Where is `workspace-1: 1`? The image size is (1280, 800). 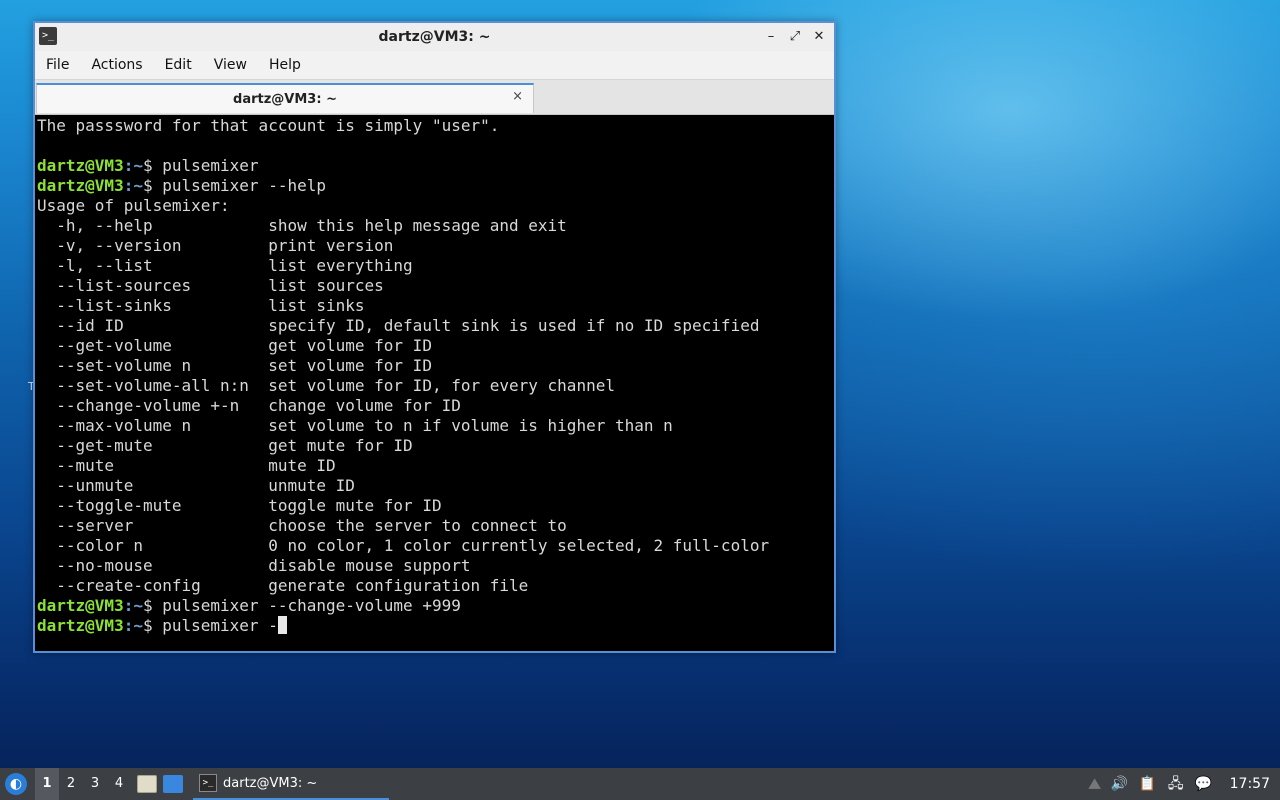 workspace-1: 1 is located at coordinates (47, 784).